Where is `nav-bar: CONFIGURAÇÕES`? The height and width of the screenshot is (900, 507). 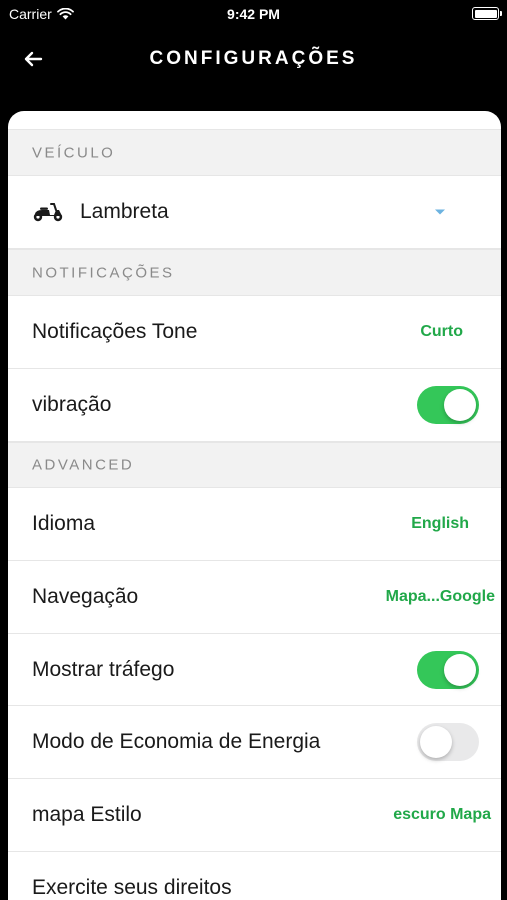
nav-bar: CONFIGURAÇÕES is located at coordinates (253, 60).